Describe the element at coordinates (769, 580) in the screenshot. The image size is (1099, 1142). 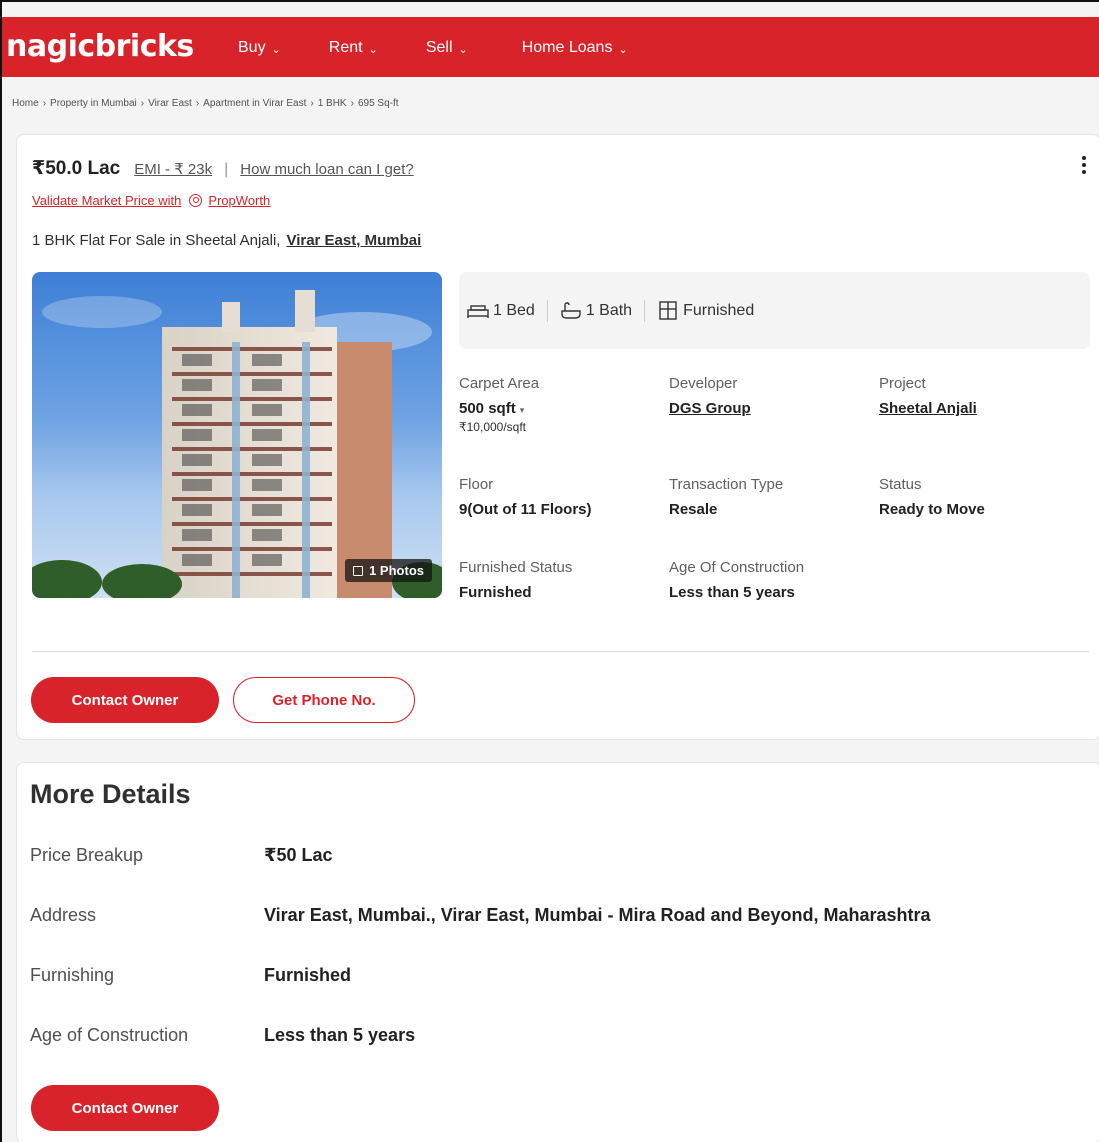
I see `age-of-construction: Age Of Construction Less than 5 years` at that location.